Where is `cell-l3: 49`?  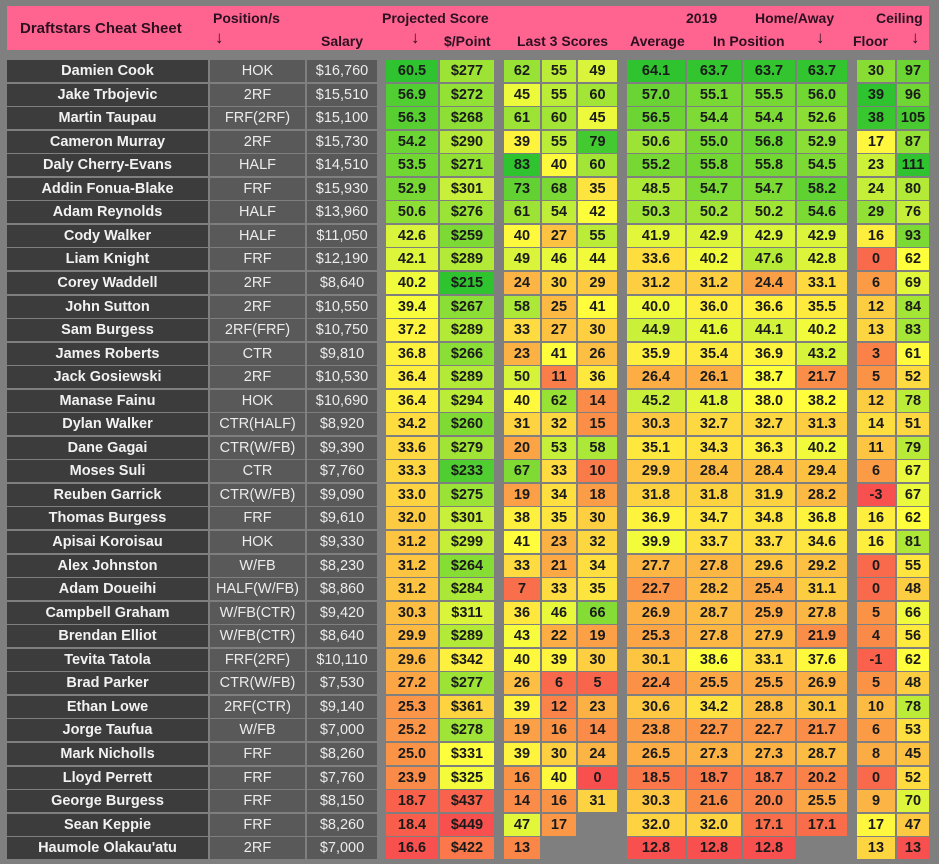 cell-l3: 49 is located at coordinates (597, 71).